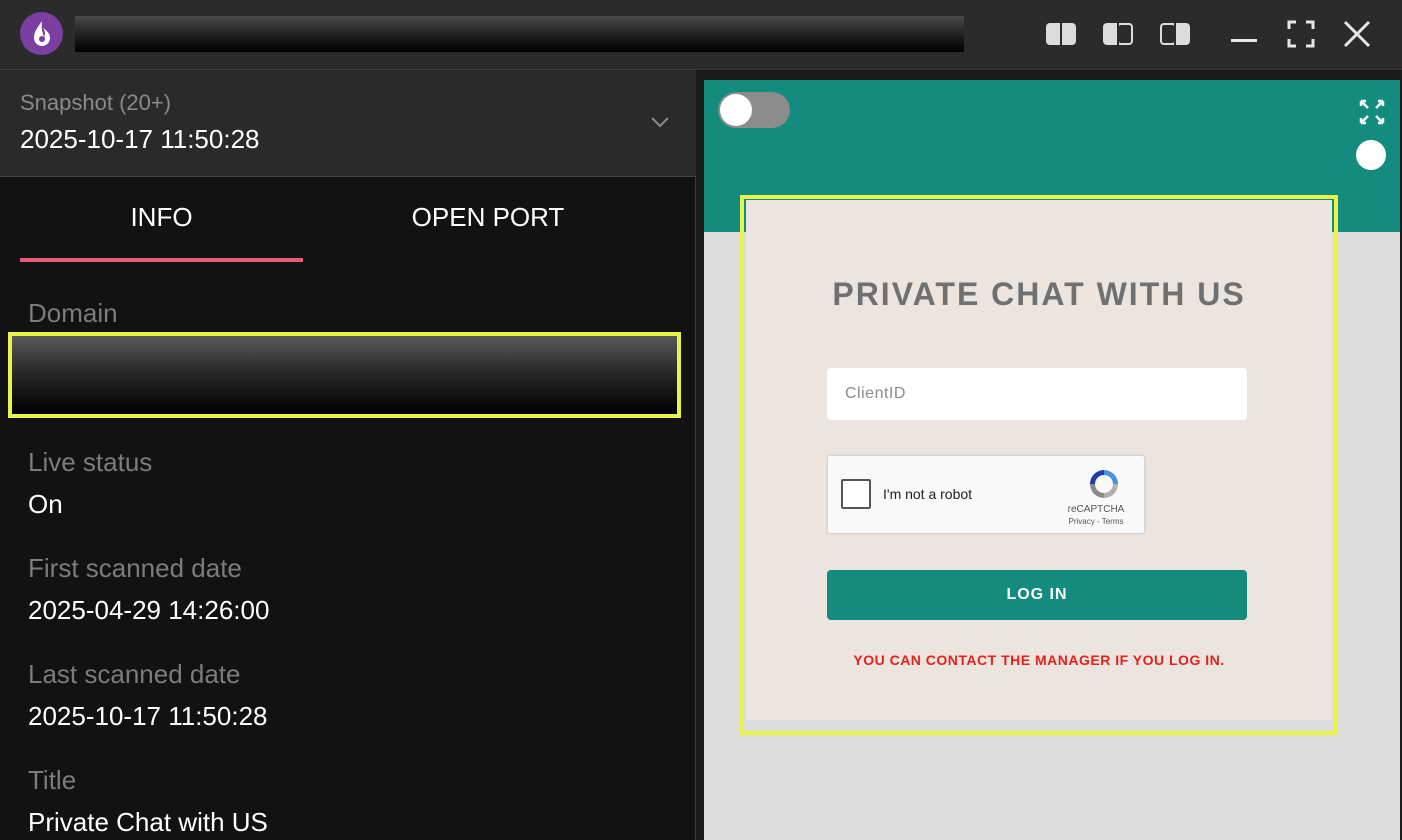 This screenshot has height=840, width=1402. Describe the element at coordinates (148, 716) in the screenshot. I see `last-scanned-value: 2025-10-17 11:50:28` at that location.